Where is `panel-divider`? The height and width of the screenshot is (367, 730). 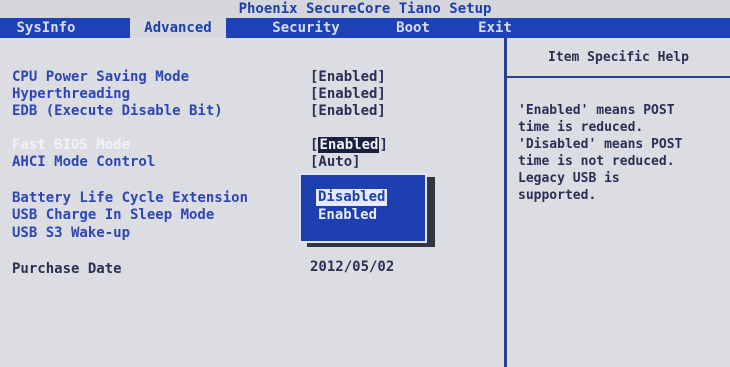
panel-divider is located at coordinates (505, 202).